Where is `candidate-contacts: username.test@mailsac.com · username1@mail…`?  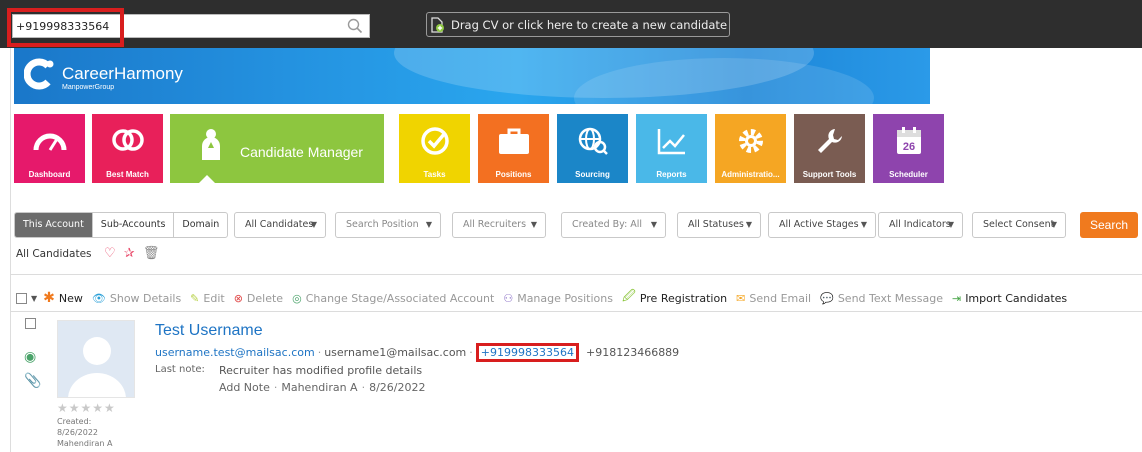 candidate-contacts: username.test@mailsac.com · username1@mail… is located at coordinates (417, 352).